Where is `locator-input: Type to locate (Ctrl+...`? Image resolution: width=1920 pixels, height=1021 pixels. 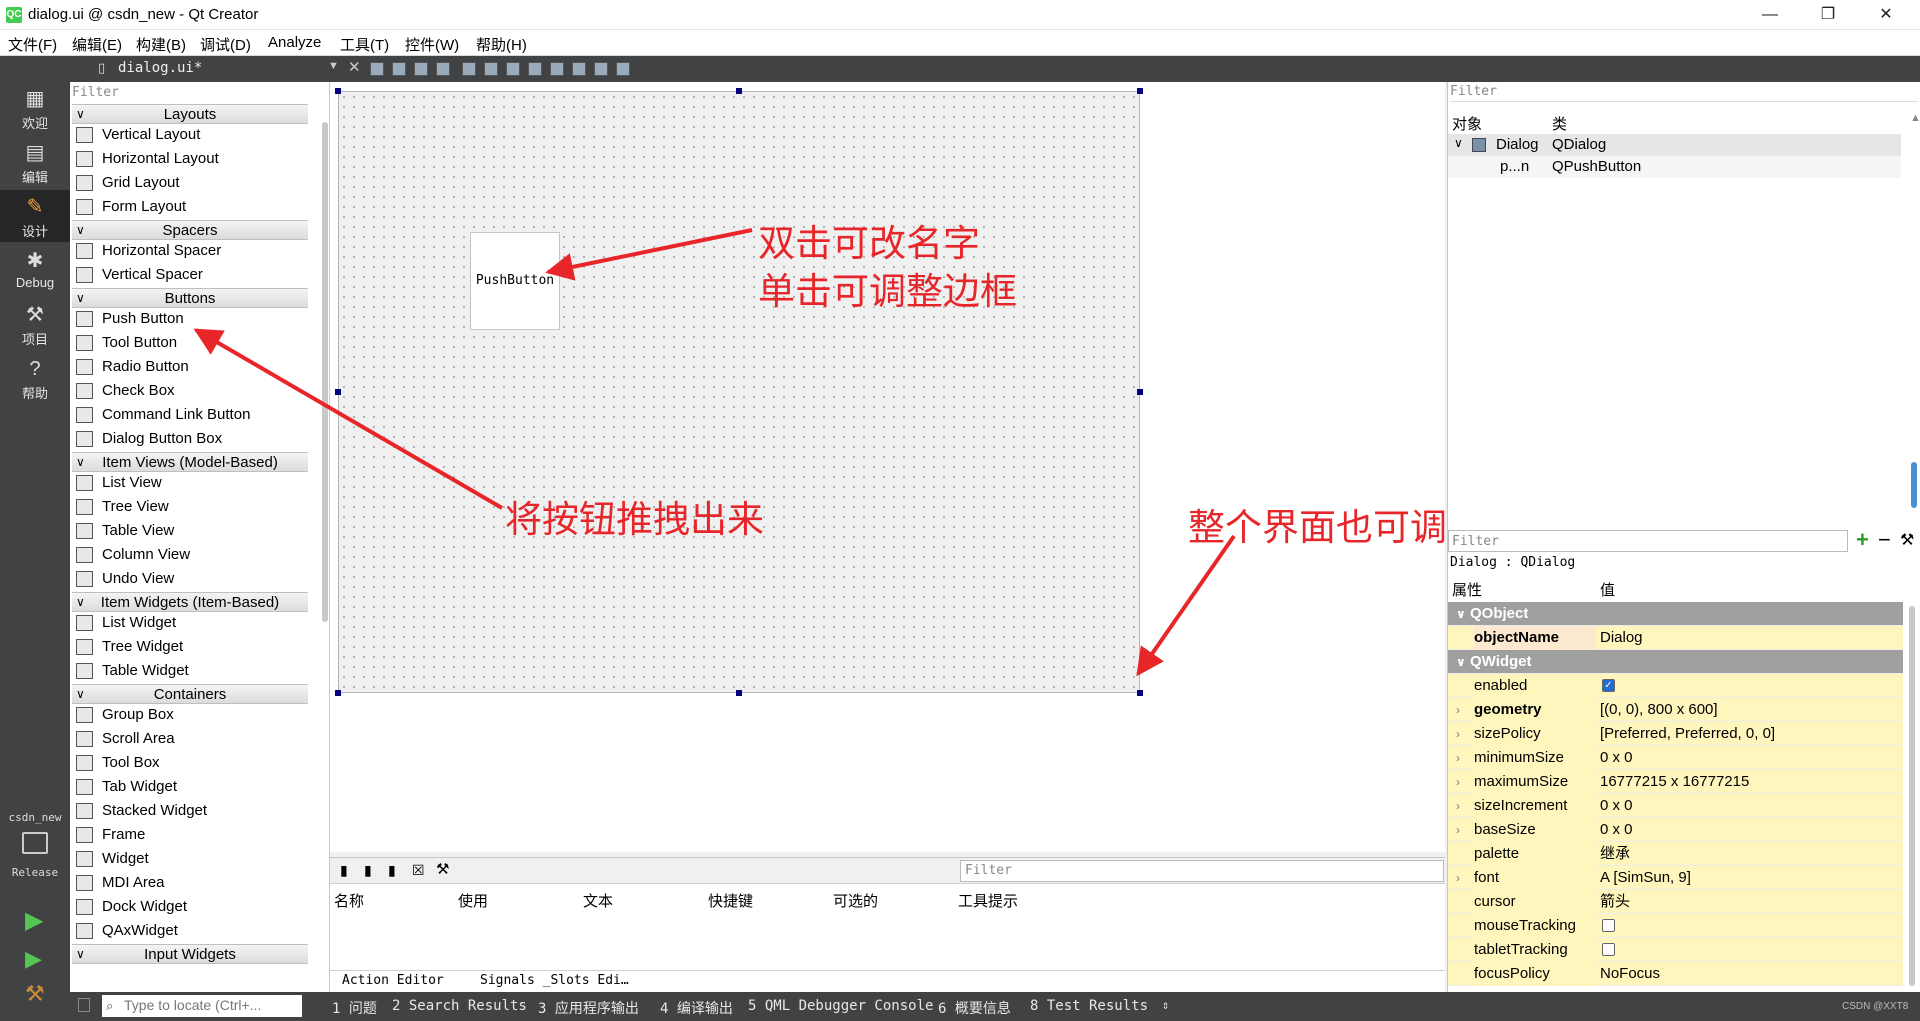
locator-input: Type to locate (Ctrl+... is located at coordinates (202, 1006).